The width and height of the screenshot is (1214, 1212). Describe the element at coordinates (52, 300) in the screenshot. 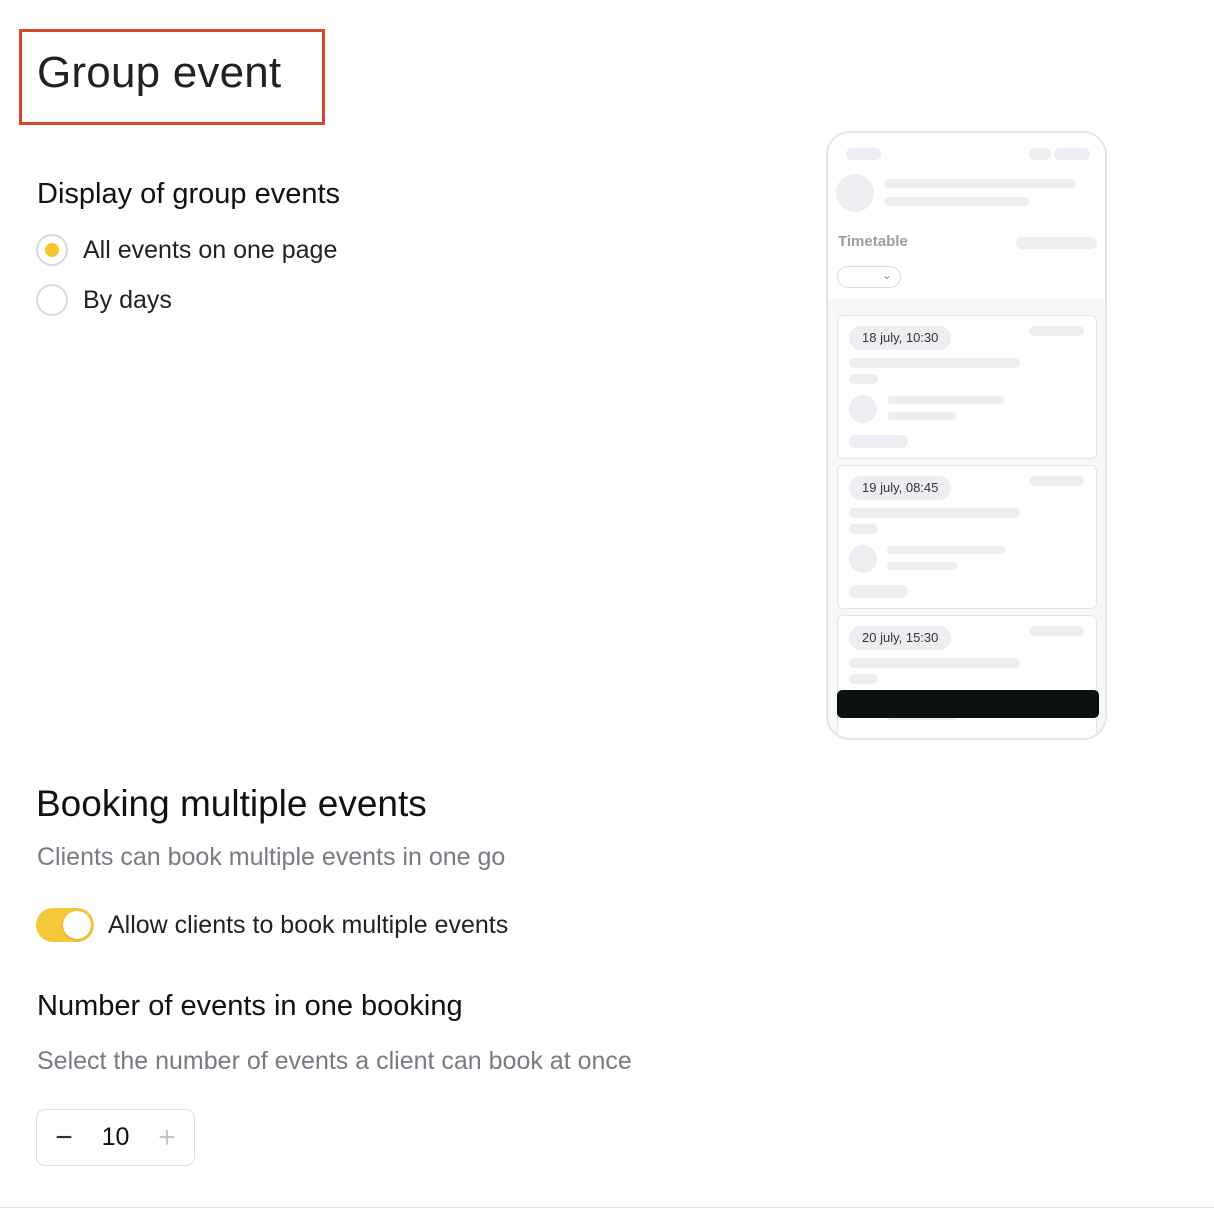

I see `radio-unchecked-icon` at that location.